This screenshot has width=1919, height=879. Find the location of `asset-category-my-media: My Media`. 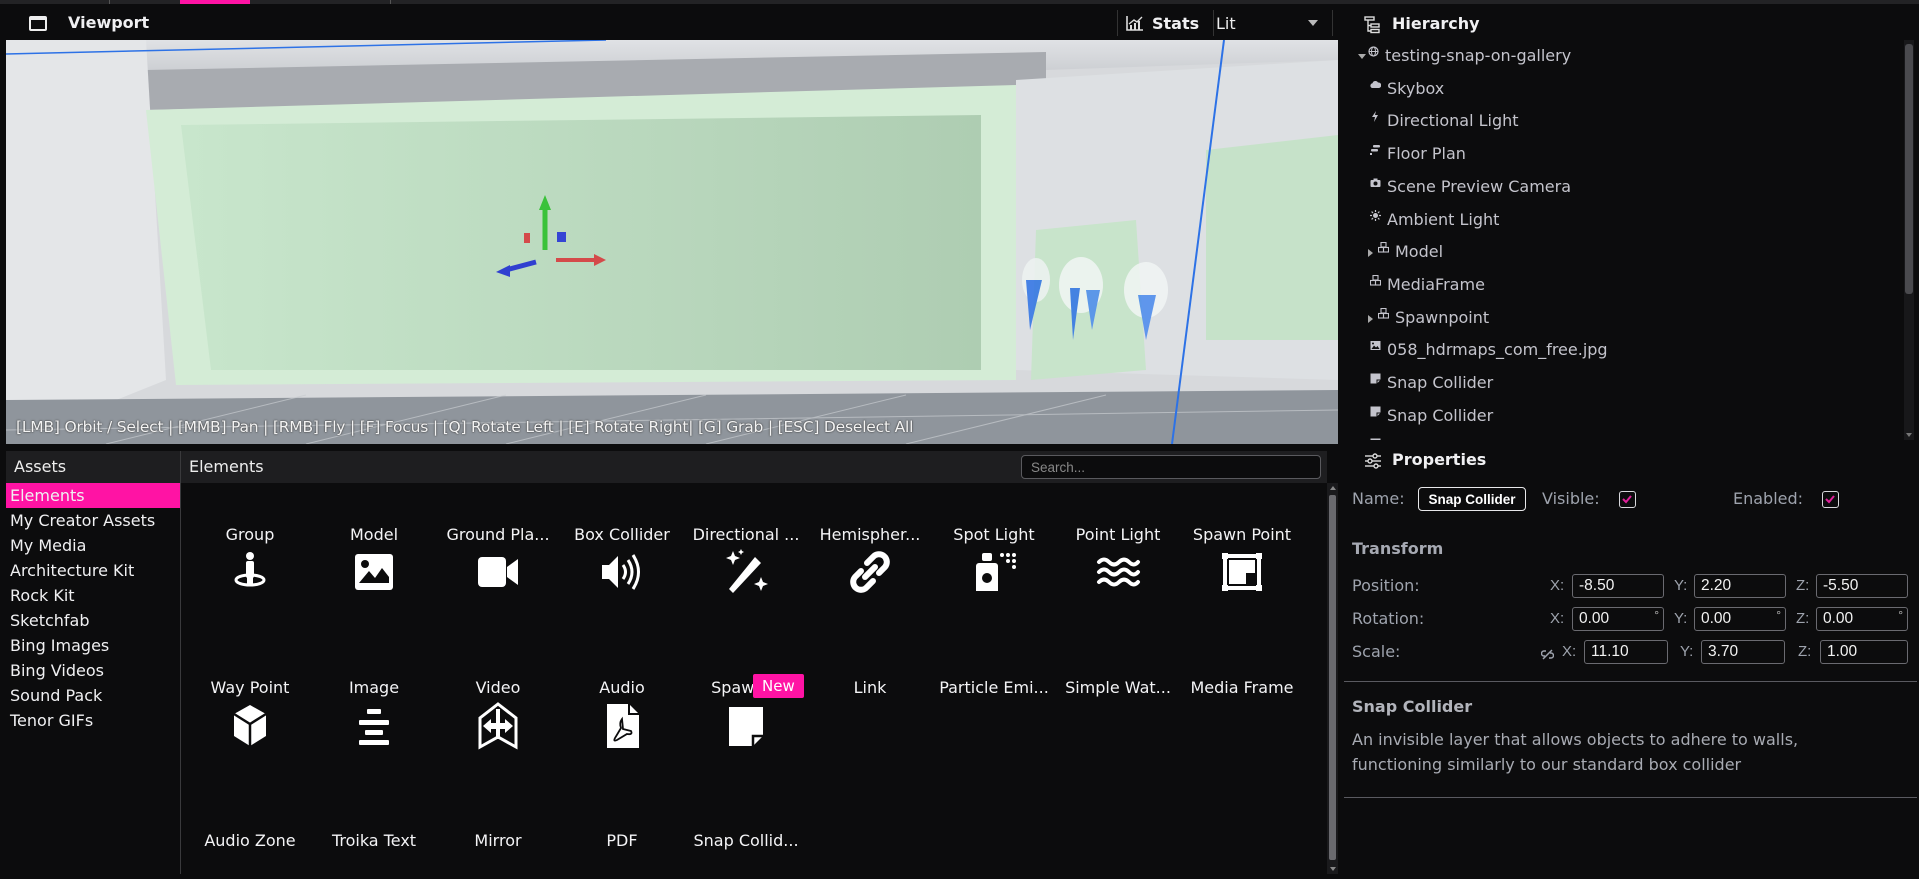

asset-category-my-media: My Media is located at coordinates (93, 545).